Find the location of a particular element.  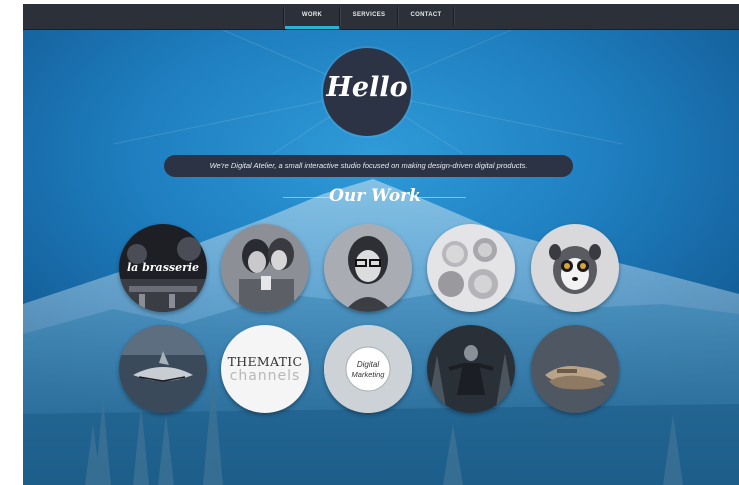

heading-rule-right is located at coordinates (441, 197).